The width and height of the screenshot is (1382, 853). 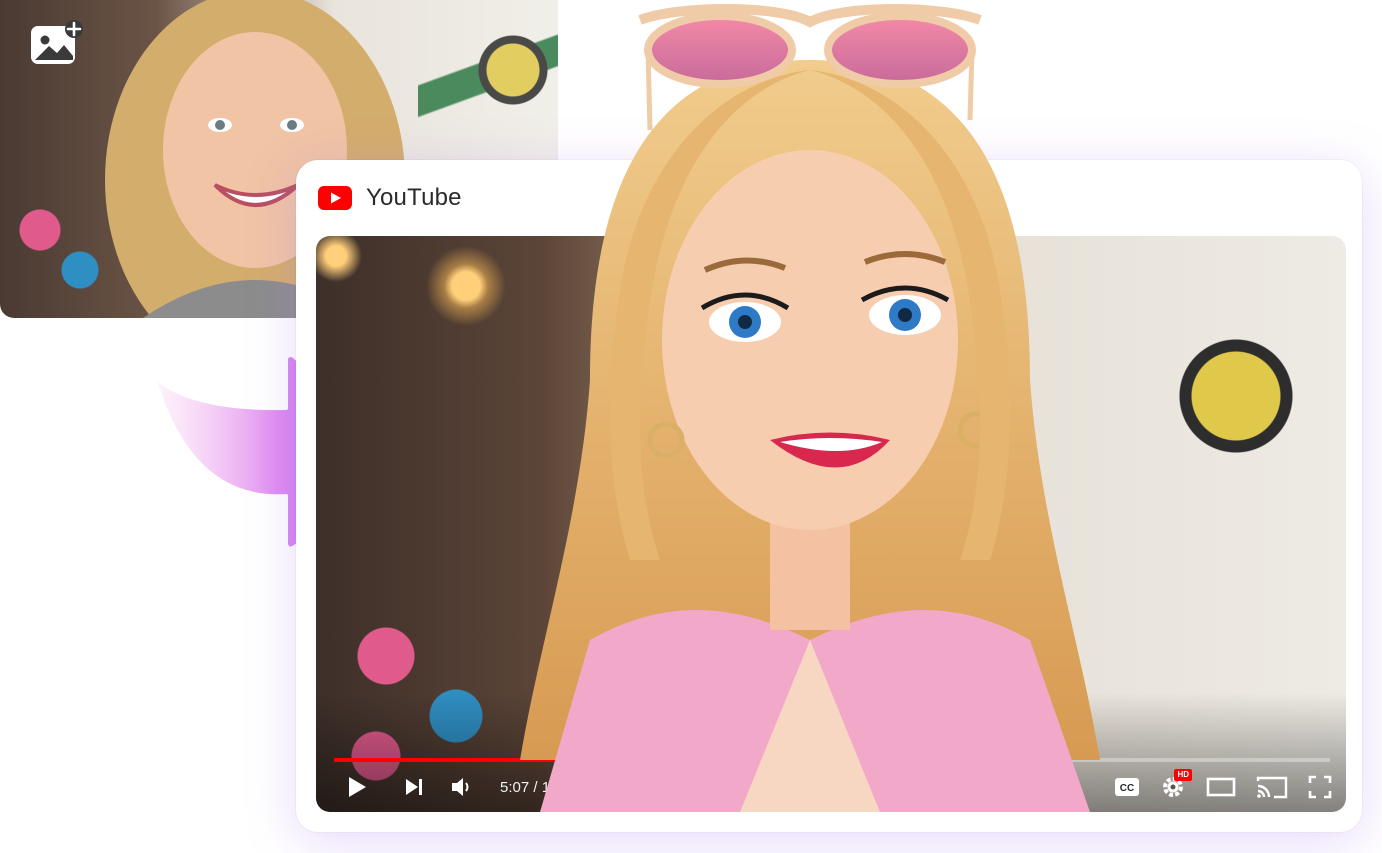 I want to click on image-add-icon, so click(x=57, y=42).